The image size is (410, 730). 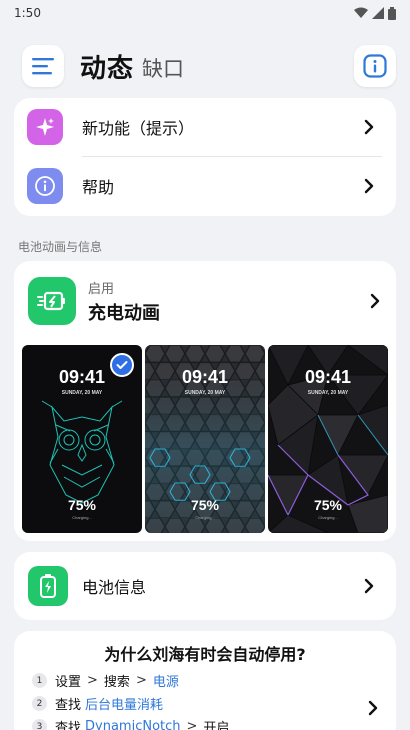 What do you see at coordinates (216, 725) in the screenshot?
I see `step-text: 开启` at bounding box center [216, 725].